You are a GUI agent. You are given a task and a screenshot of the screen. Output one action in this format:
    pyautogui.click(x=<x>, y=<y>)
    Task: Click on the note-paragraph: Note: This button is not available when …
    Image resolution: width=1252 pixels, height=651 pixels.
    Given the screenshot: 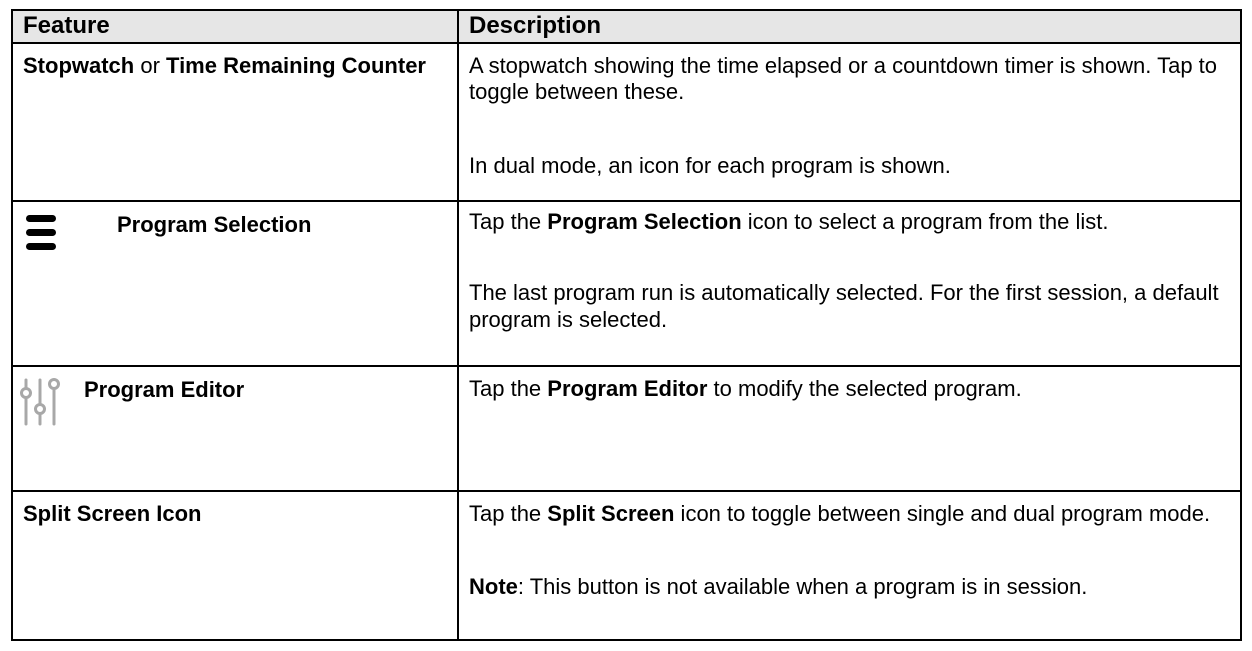 What is the action you would take?
    pyautogui.click(x=778, y=587)
    